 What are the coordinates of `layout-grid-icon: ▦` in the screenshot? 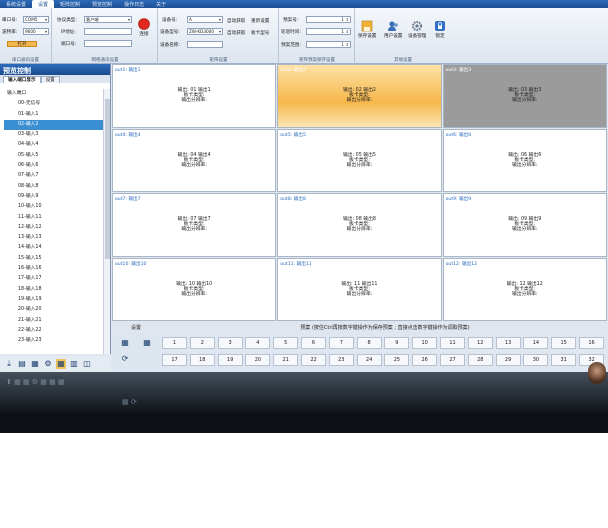 It's located at (147, 343).